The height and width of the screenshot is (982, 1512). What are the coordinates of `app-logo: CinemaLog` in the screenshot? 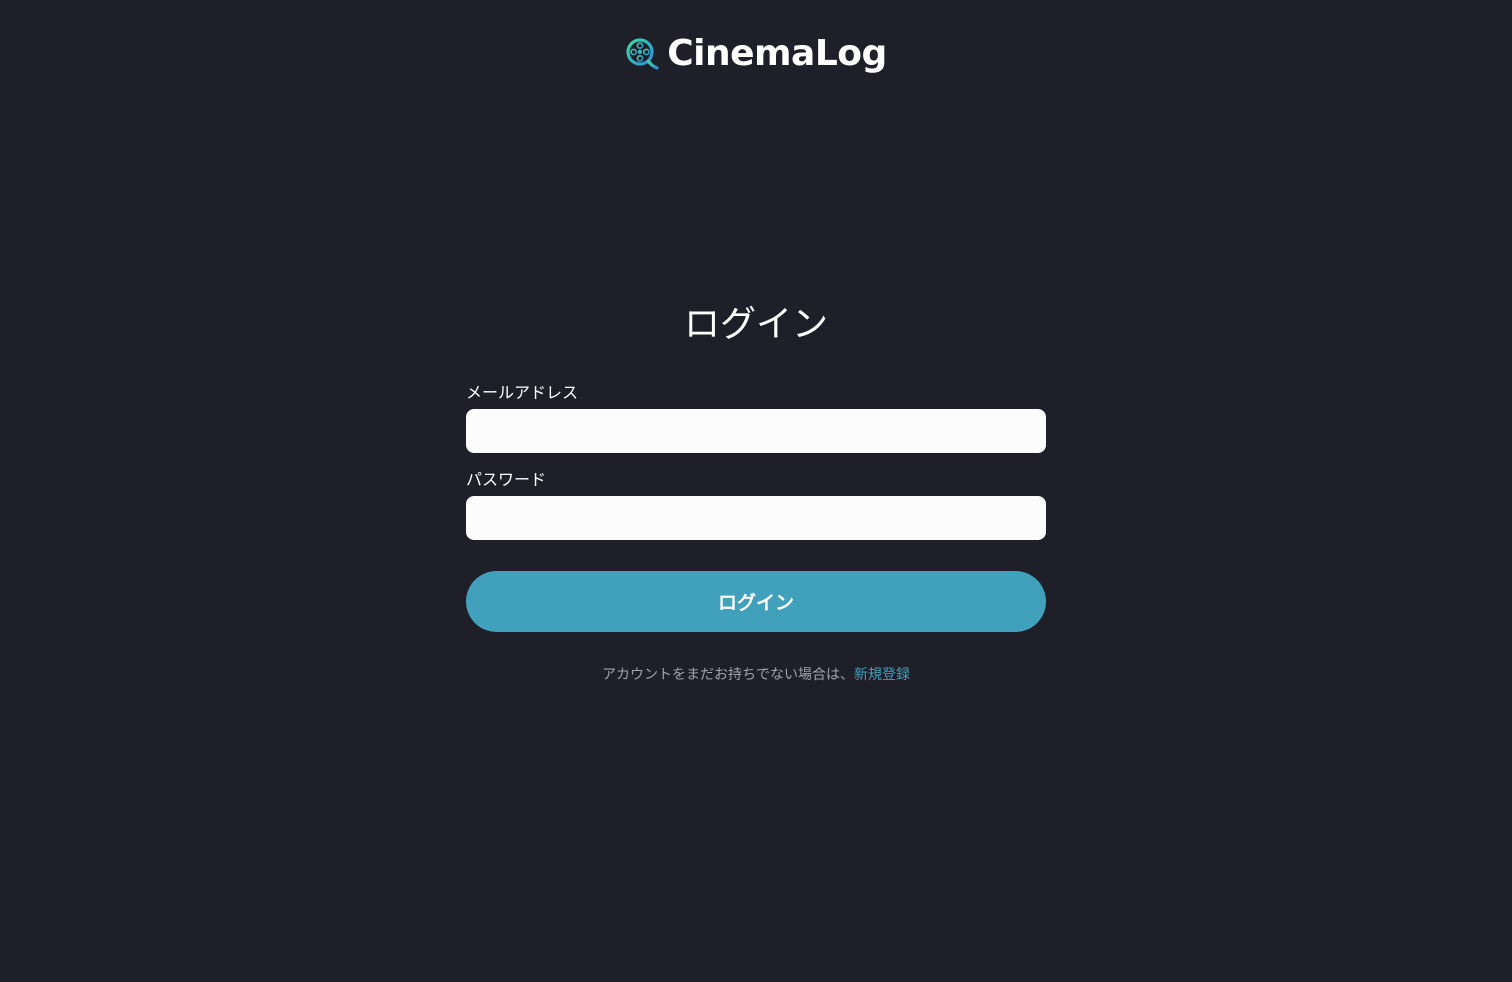 It's located at (756, 54).